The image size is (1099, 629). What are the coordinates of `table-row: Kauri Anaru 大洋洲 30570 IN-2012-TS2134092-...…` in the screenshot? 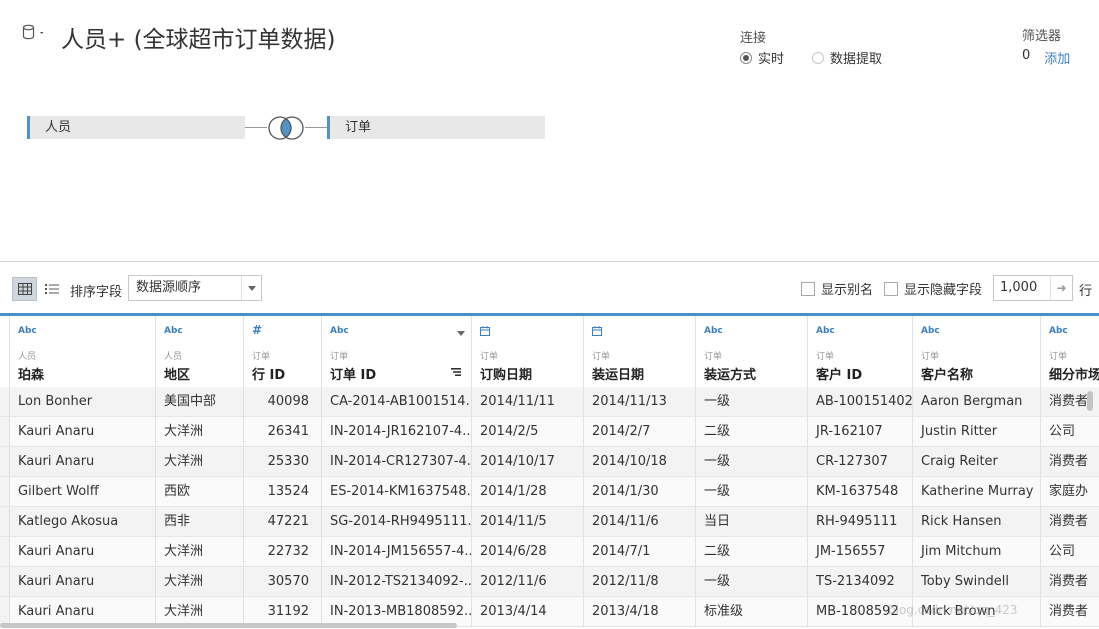 It's located at (549, 582).